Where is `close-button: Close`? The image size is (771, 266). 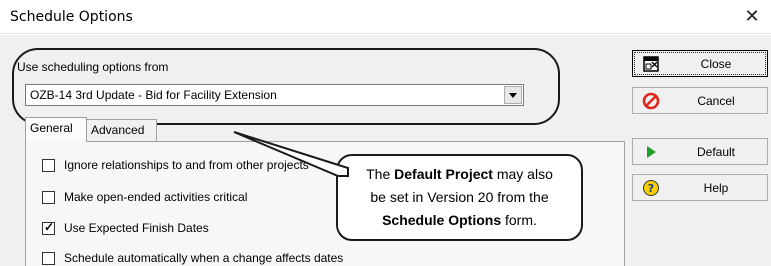
close-button: Close is located at coordinates (700, 63).